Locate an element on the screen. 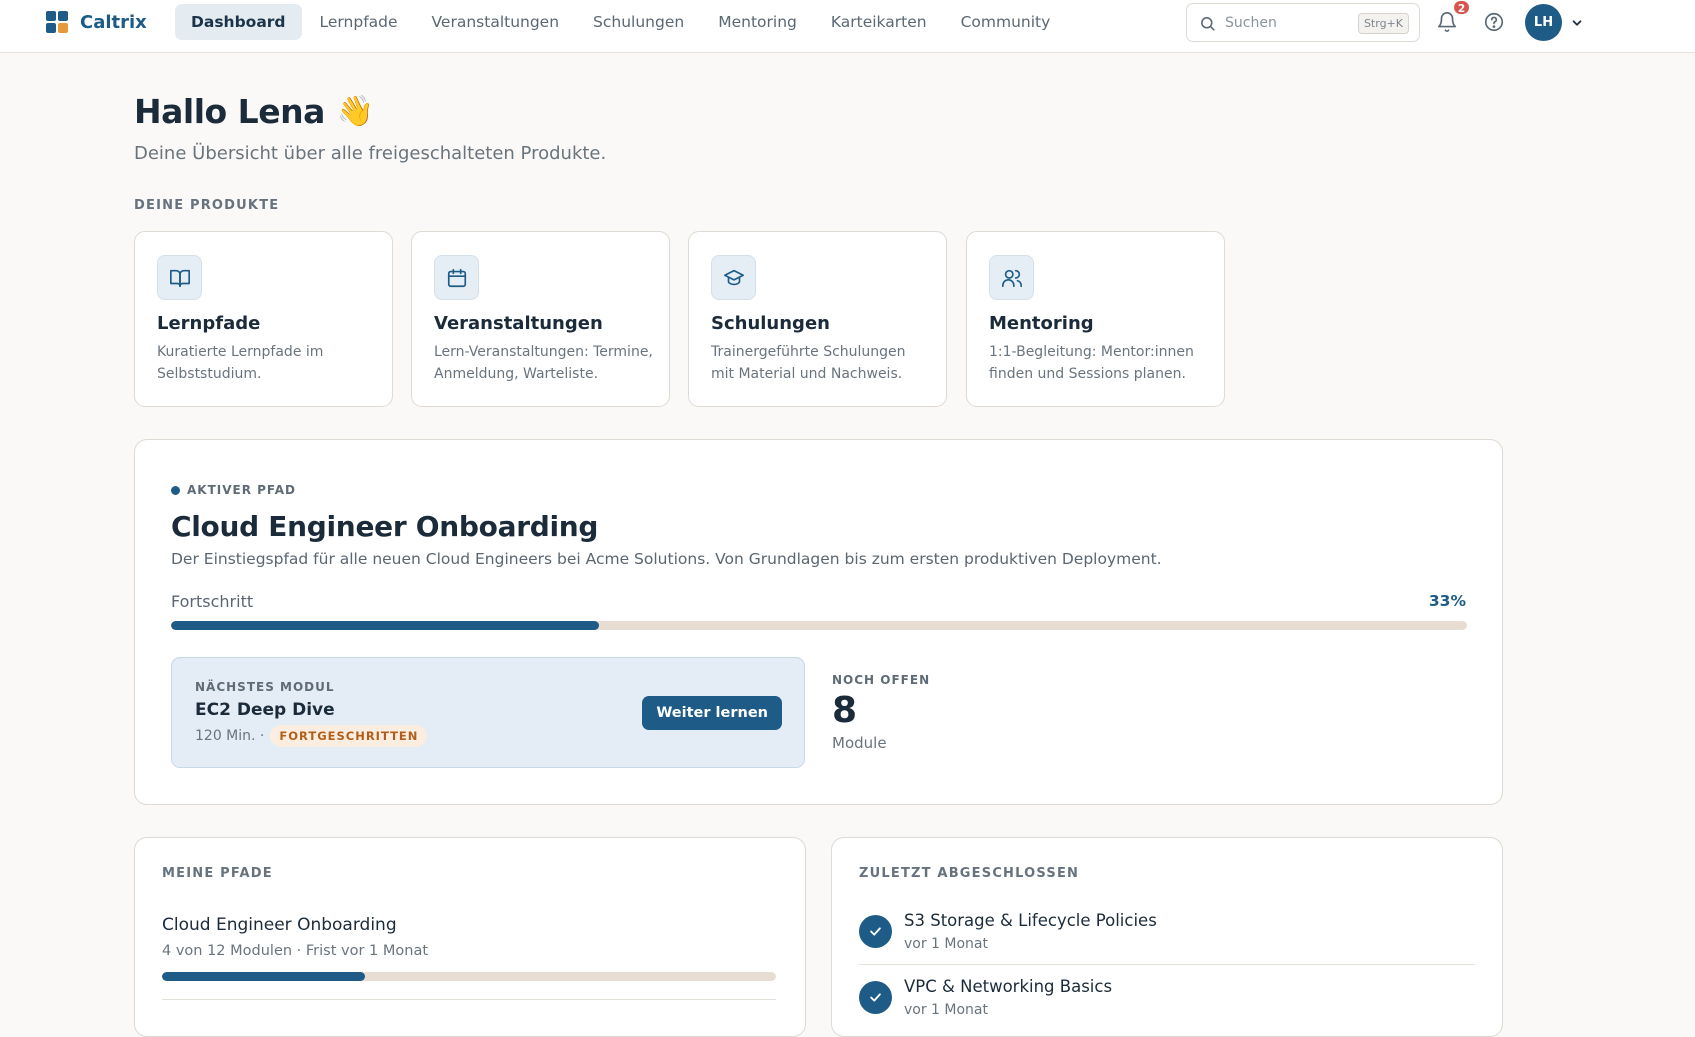 The width and height of the screenshot is (1695, 1037). search-shortcut-hint: Strg+K is located at coordinates (1383, 23).